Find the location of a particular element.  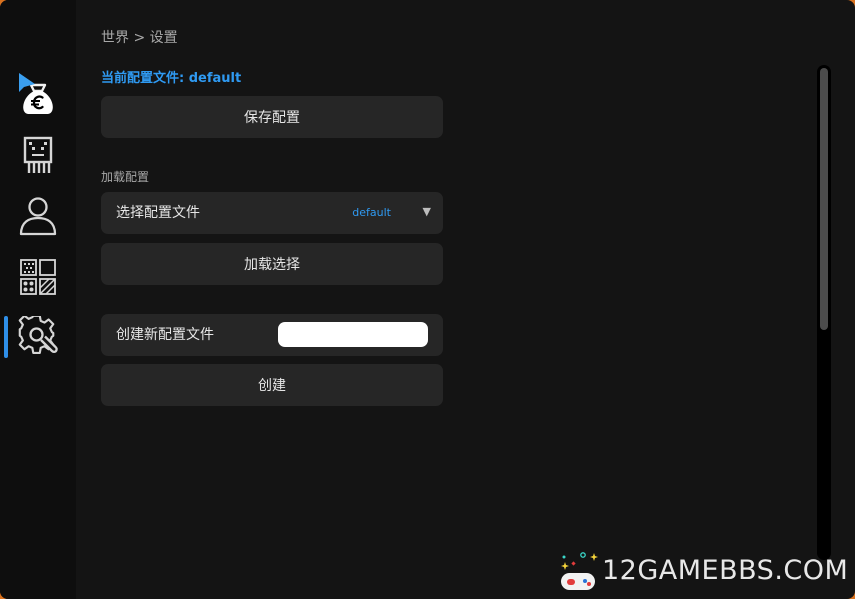

sidebar-item-player is located at coordinates (38, 216).